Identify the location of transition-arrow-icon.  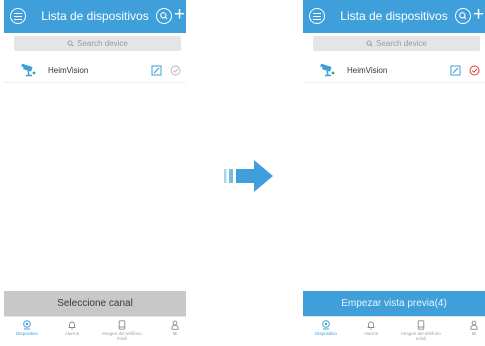
(248, 176).